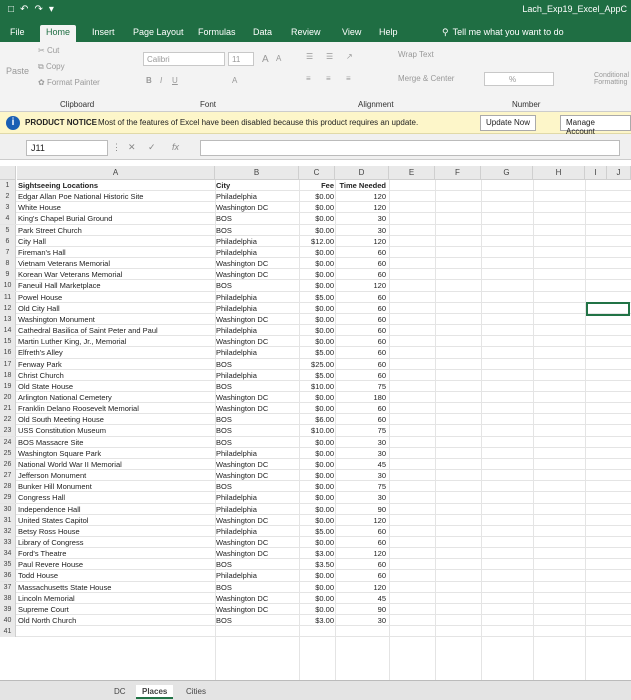 Image resolution: width=631 pixels, height=700 pixels. What do you see at coordinates (8, 632) in the screenshot?
I see `row-number: 41` at bounding box center [8, 632].